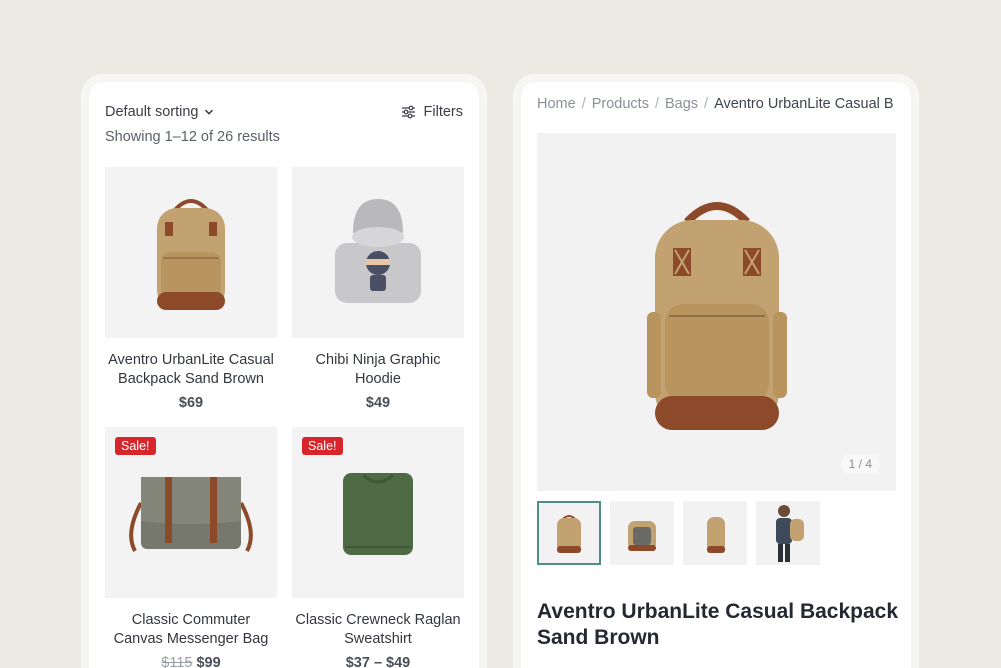 Image resolution: width=1001 pixels, height=668 pixels. I want to click on thumbnail-front, so click(569, 533).